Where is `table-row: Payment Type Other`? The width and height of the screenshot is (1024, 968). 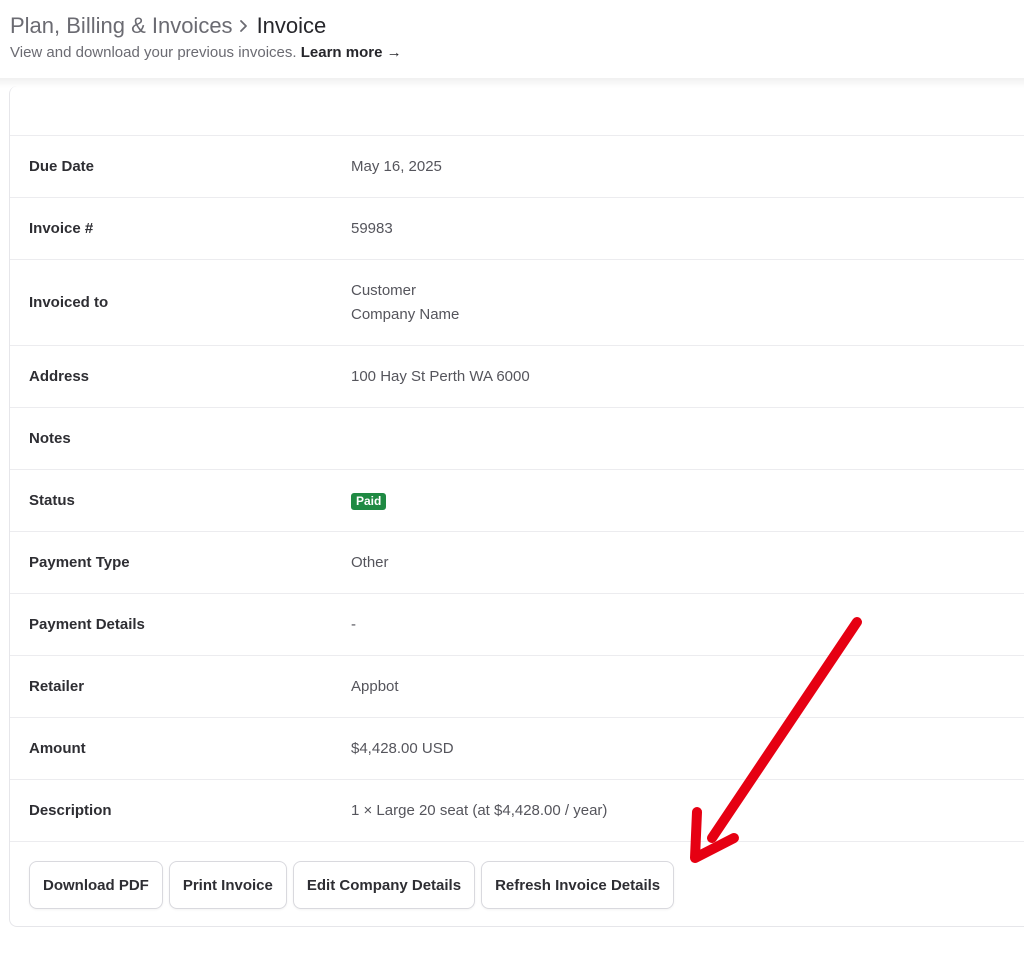 table-row: Payment Type Other is located at coordinates (517, 562).